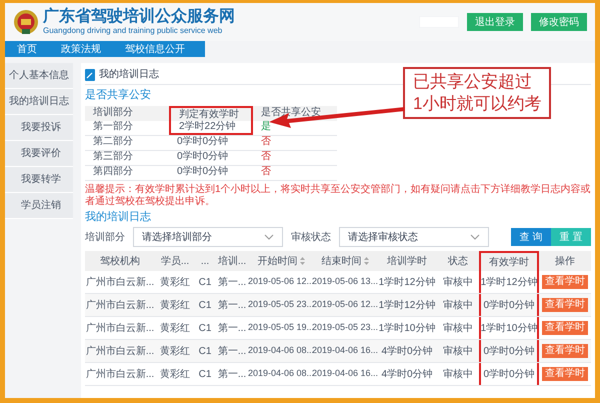  Describe the element at coordinates (177, 237) in the screenshot. I see `dropdown-placeholder: 请选择培训部分` at that location.